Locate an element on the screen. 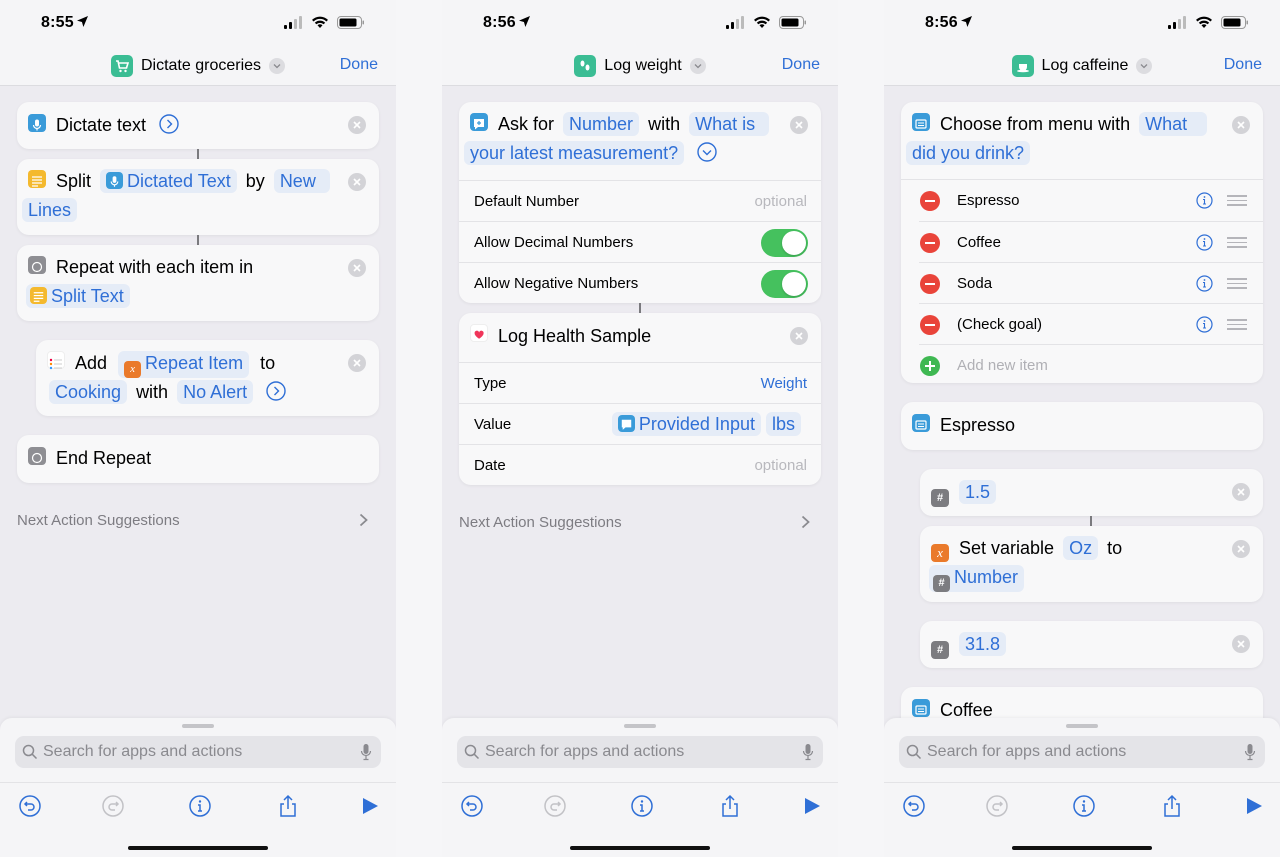 This screenshot has width=1280, height=857. add-item-icon is located at coordinates (930, 366).